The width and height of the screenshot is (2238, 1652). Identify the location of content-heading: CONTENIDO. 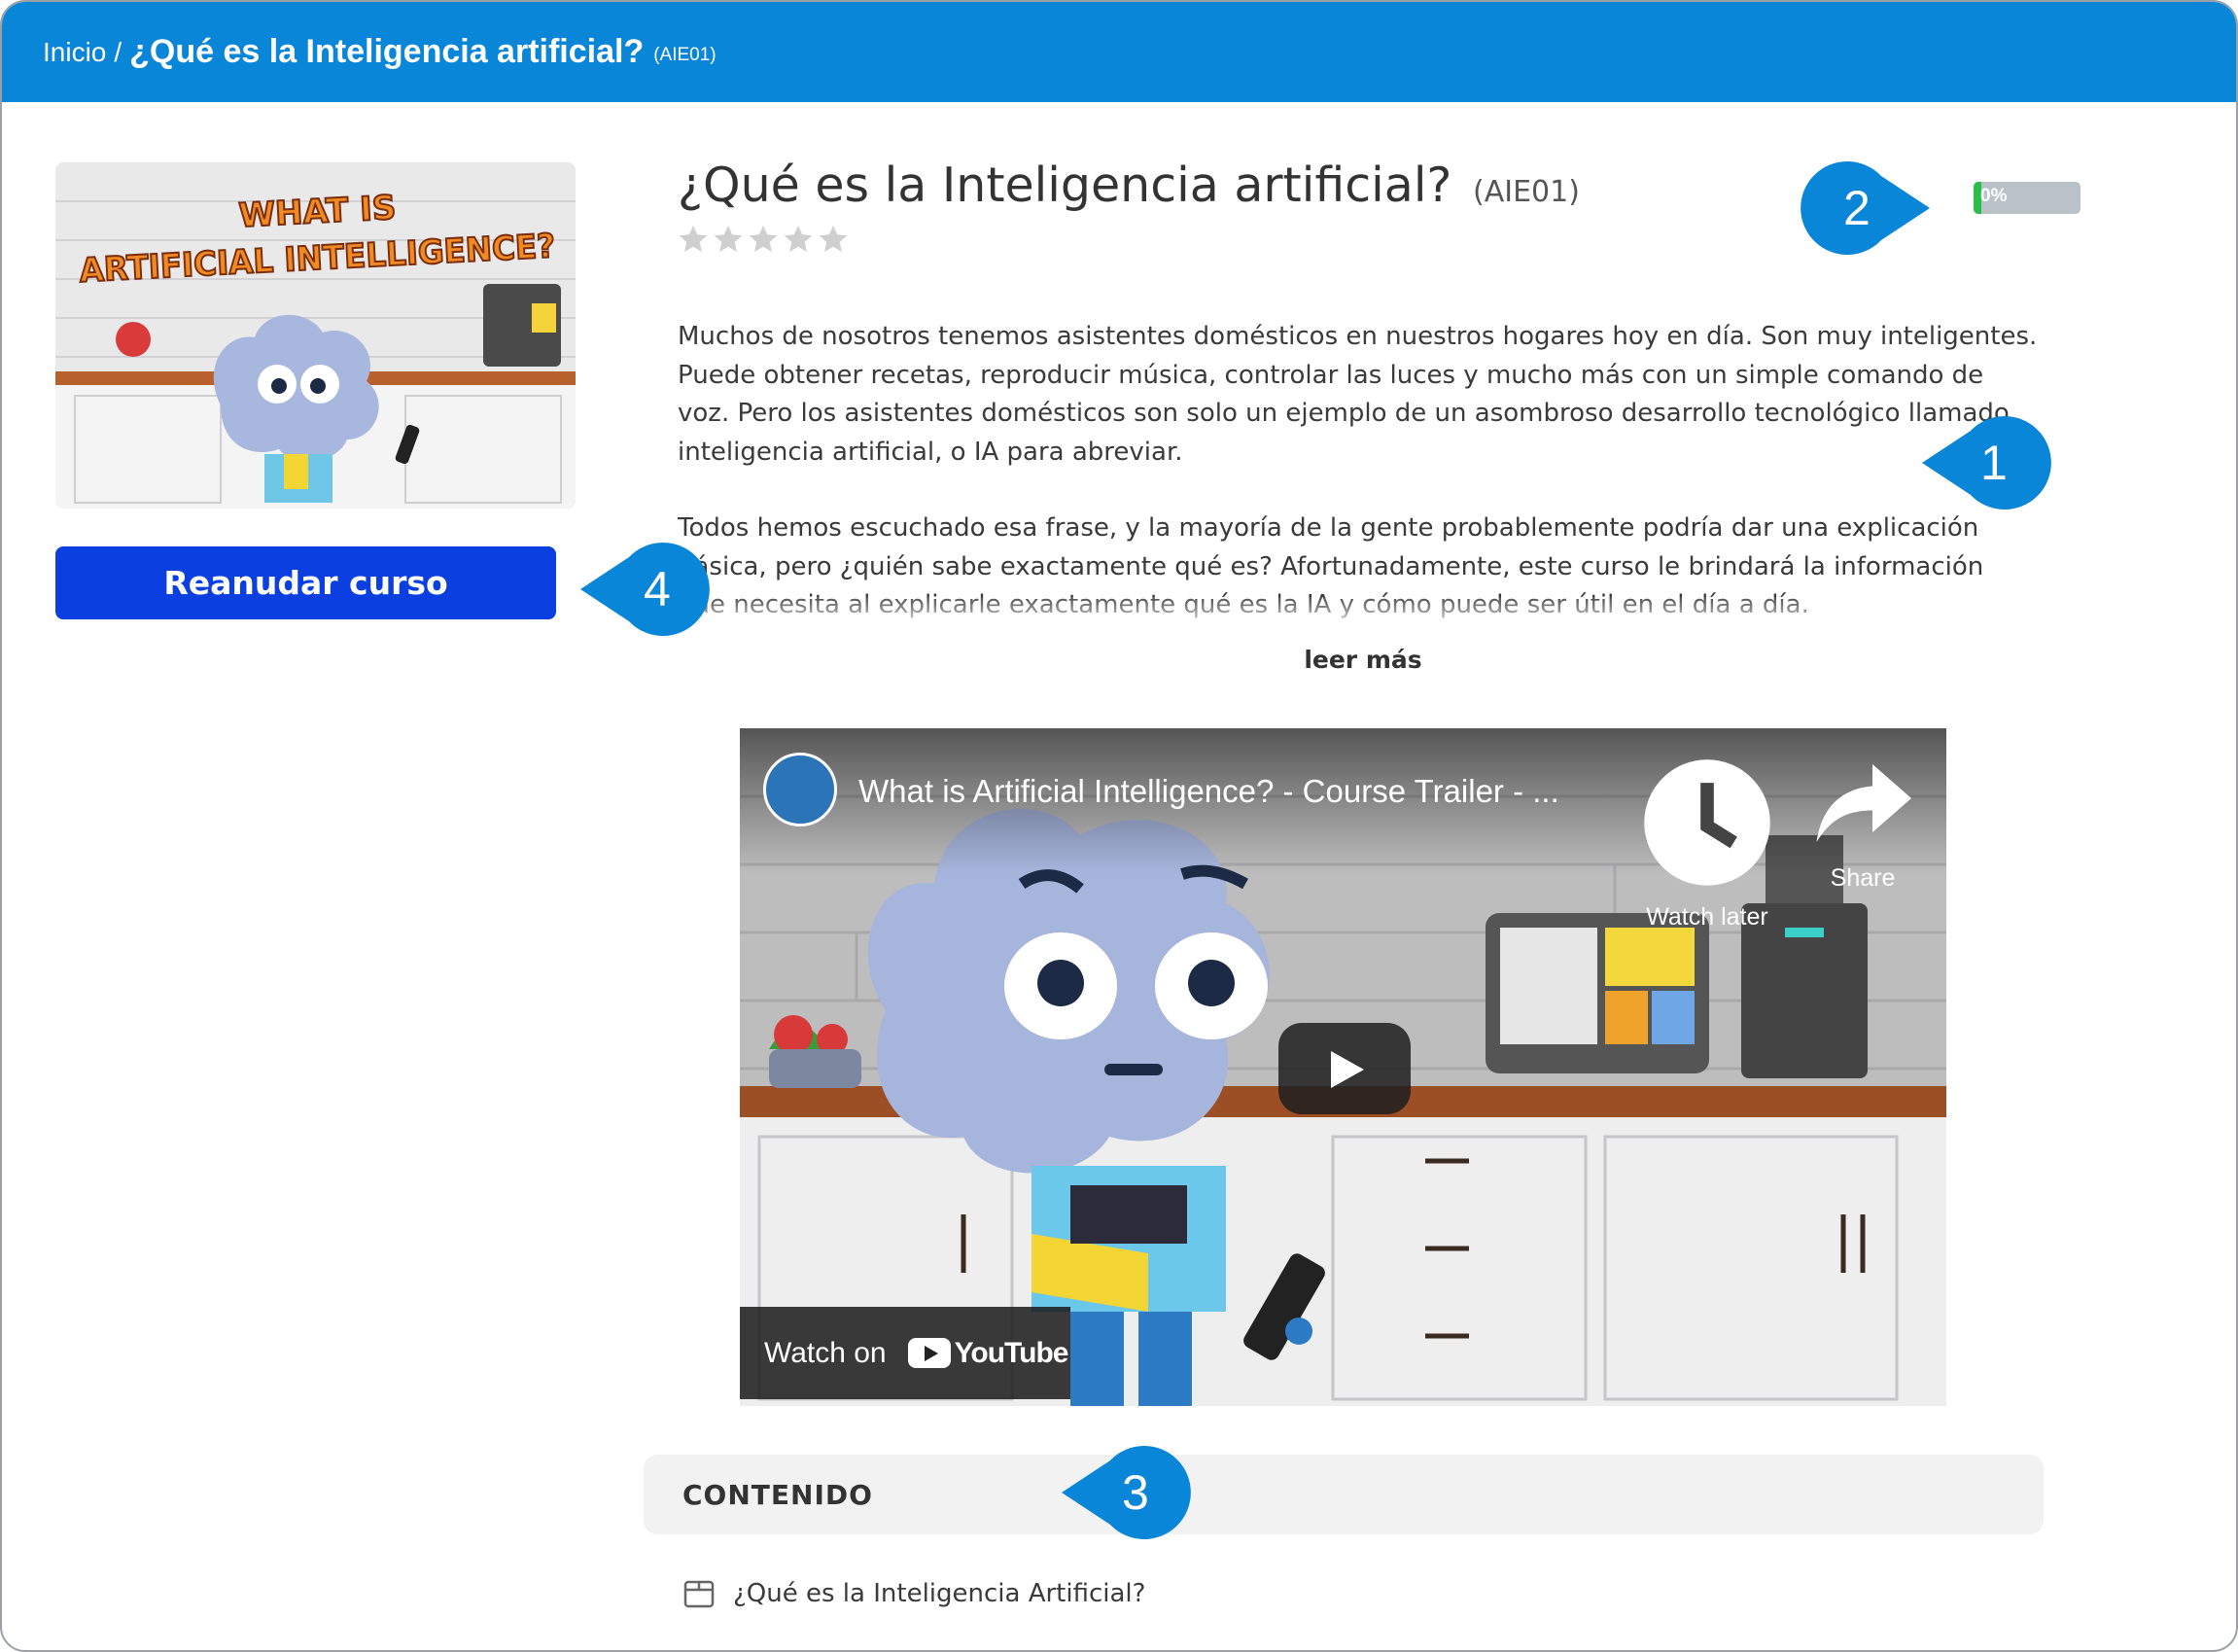
(778, 1494).